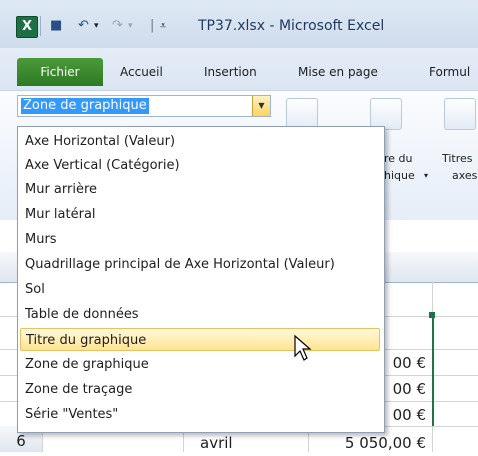 The image size is (478, 456). I want to click on chart-title-label-2: hique, so click(399, 175).